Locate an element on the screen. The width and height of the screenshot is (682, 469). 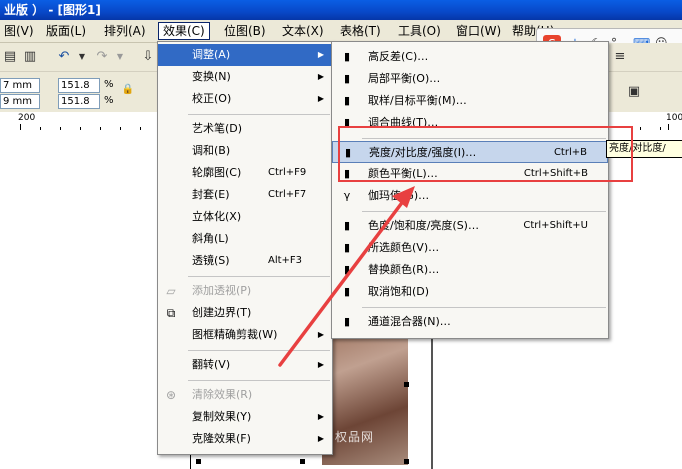
position-y-field: 9 mm is located at coordinates (20, 101).